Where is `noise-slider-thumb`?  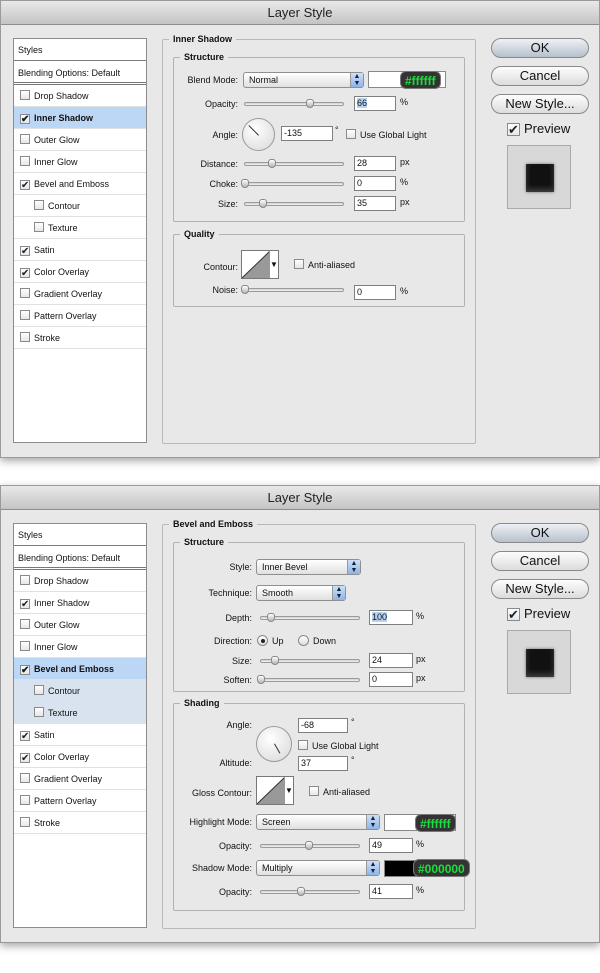
noise-slider-thumb is located at coordinates (245, 289).